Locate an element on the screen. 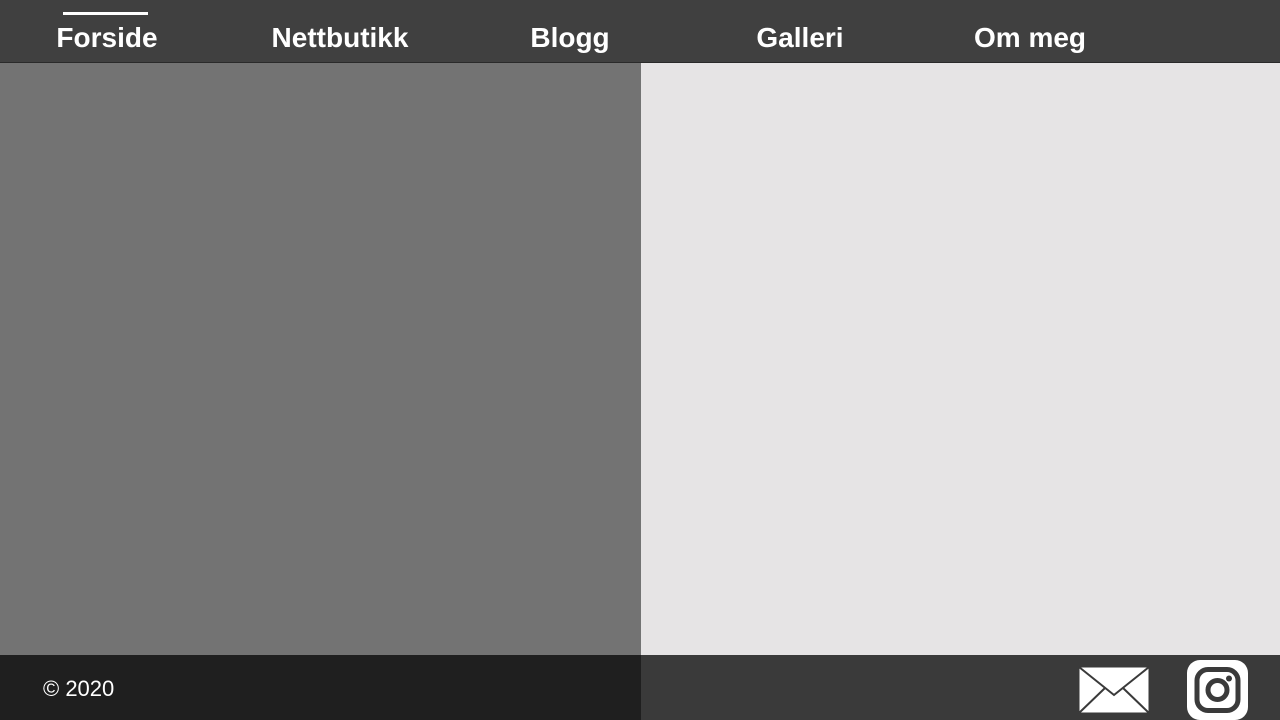  nav-item-label: Nettbutikk is located at coordinates (340, 37).